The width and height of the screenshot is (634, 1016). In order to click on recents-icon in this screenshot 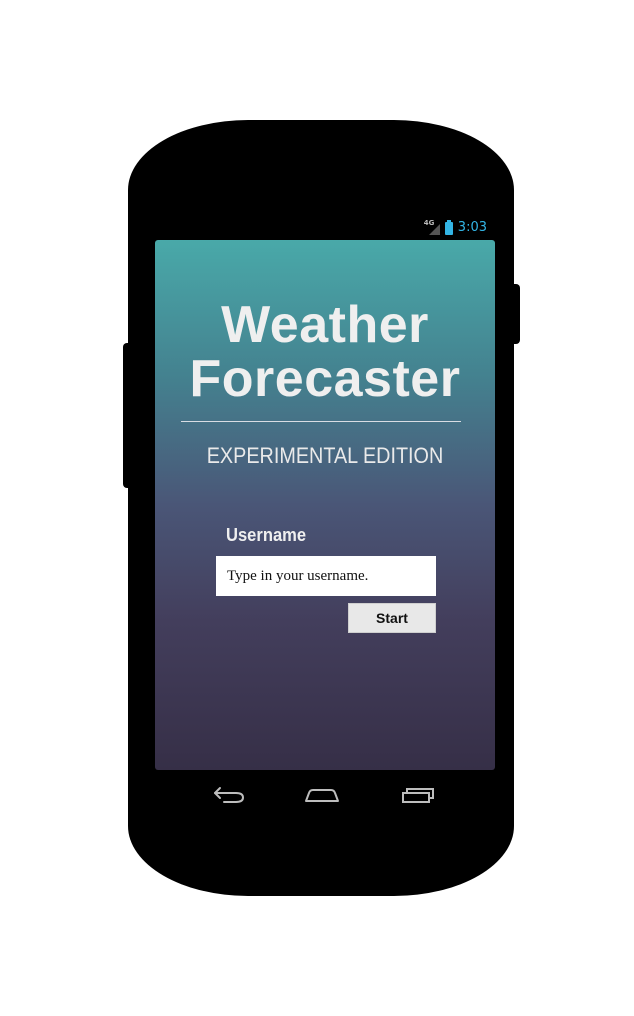, I will do `click(418, 795)`.